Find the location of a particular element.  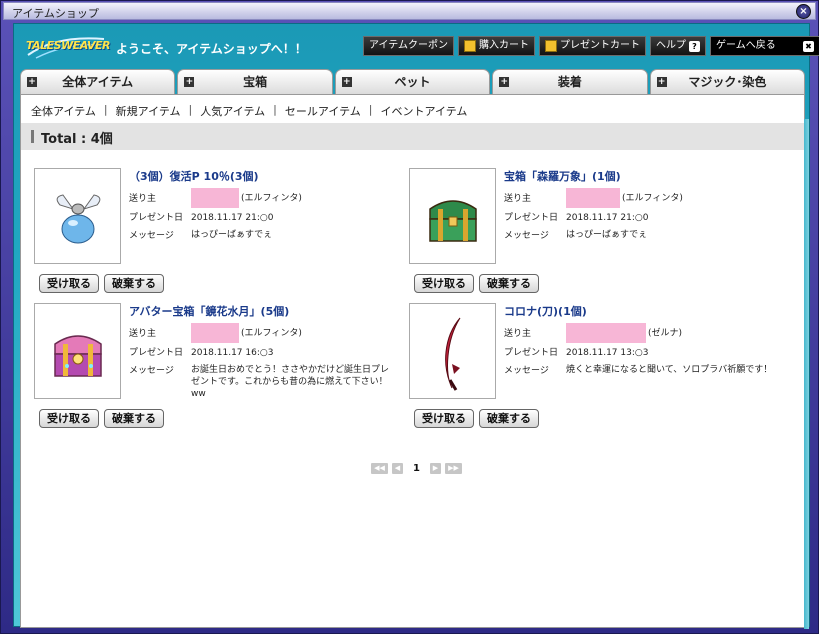

item-coupon-label: アイテムクーポン is located at coordinates (408, 45).